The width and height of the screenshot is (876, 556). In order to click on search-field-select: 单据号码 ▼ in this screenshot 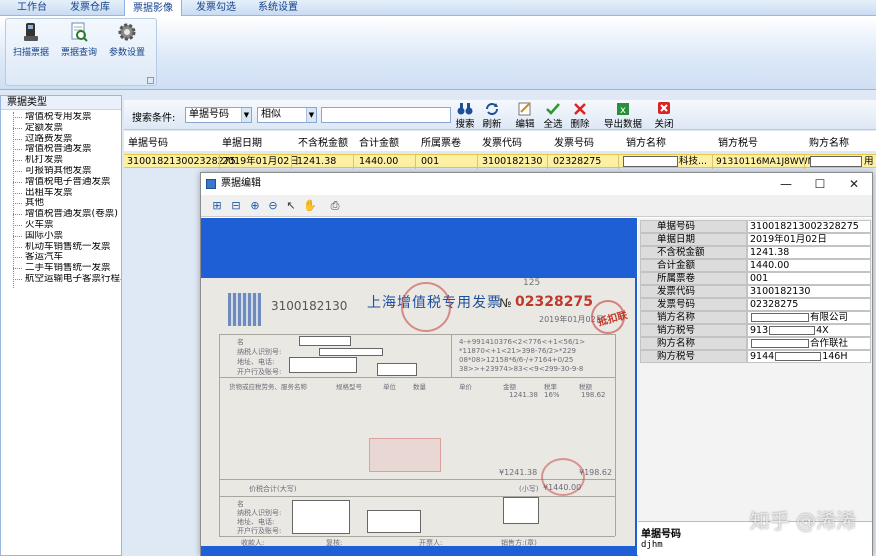, I will do `click(218, 115)`.